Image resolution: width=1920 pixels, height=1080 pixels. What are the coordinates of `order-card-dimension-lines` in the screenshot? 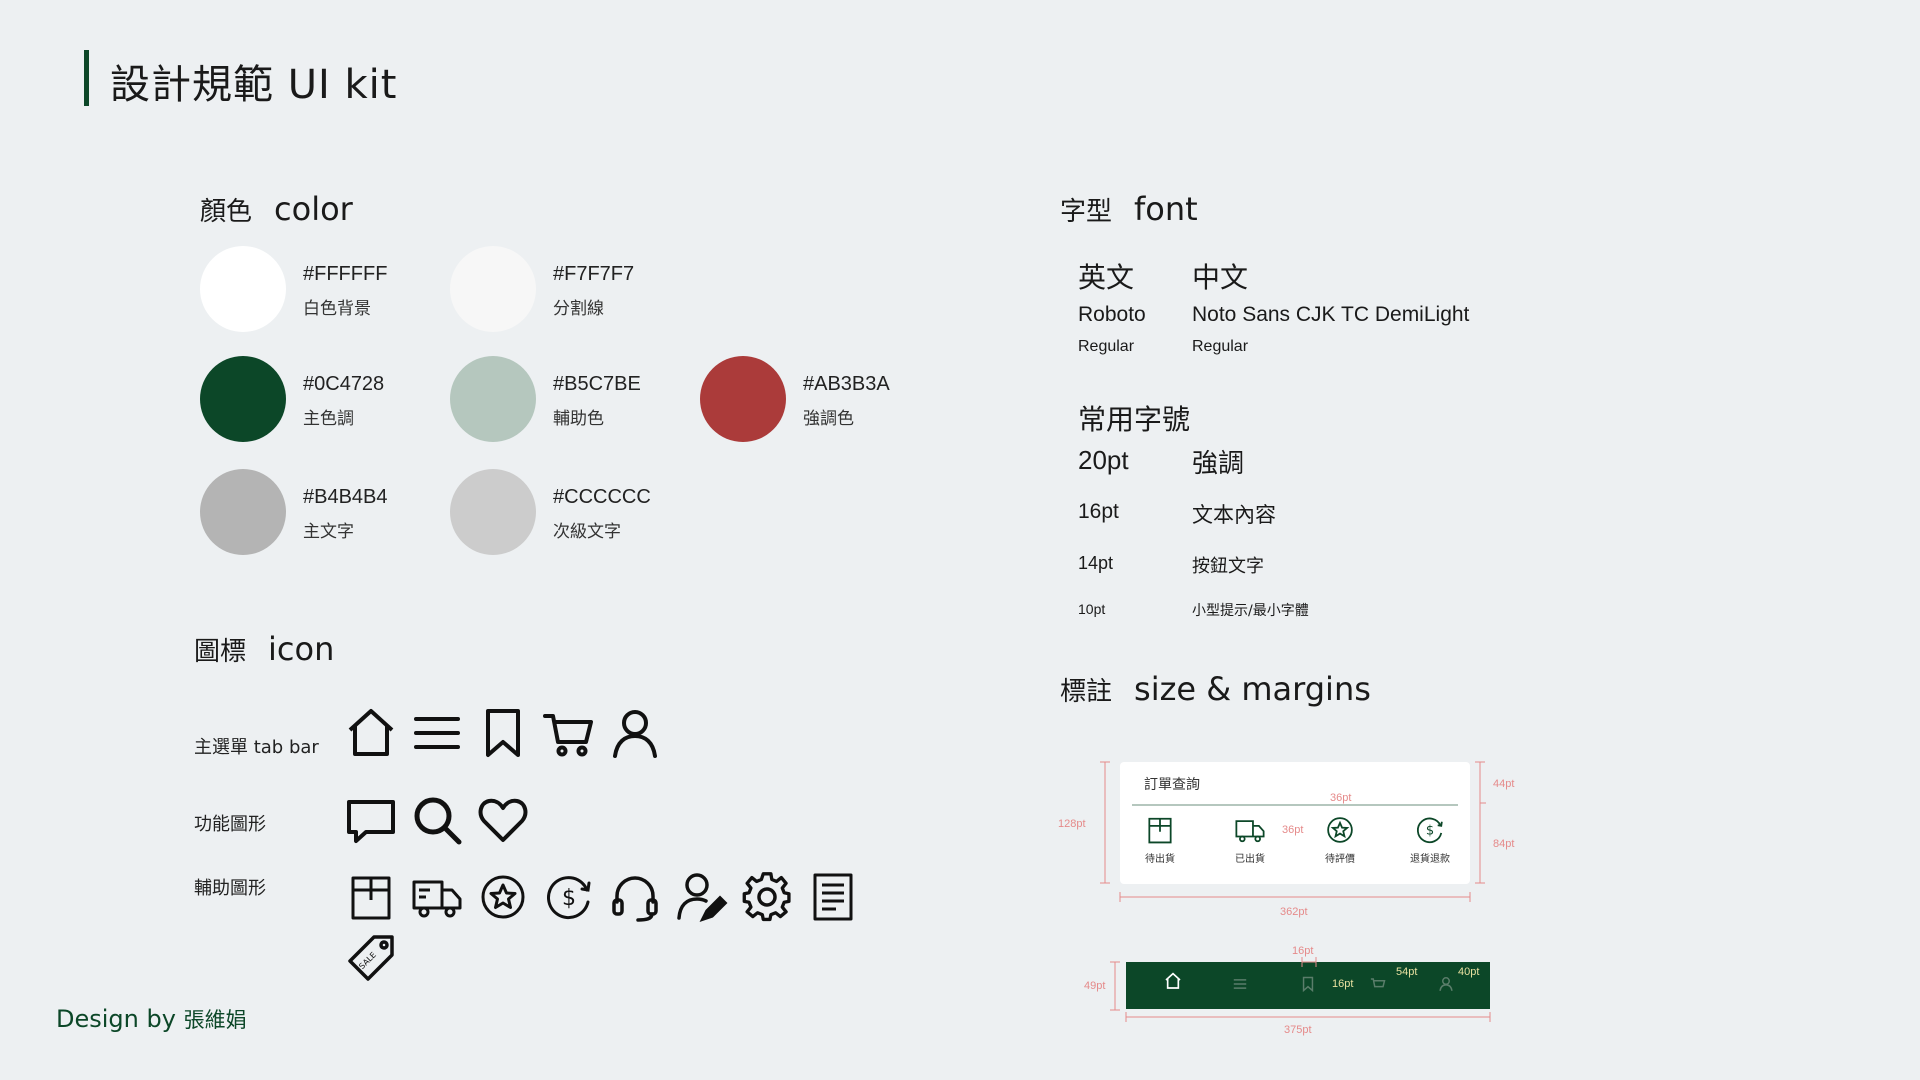 It's located at (1293, 831).